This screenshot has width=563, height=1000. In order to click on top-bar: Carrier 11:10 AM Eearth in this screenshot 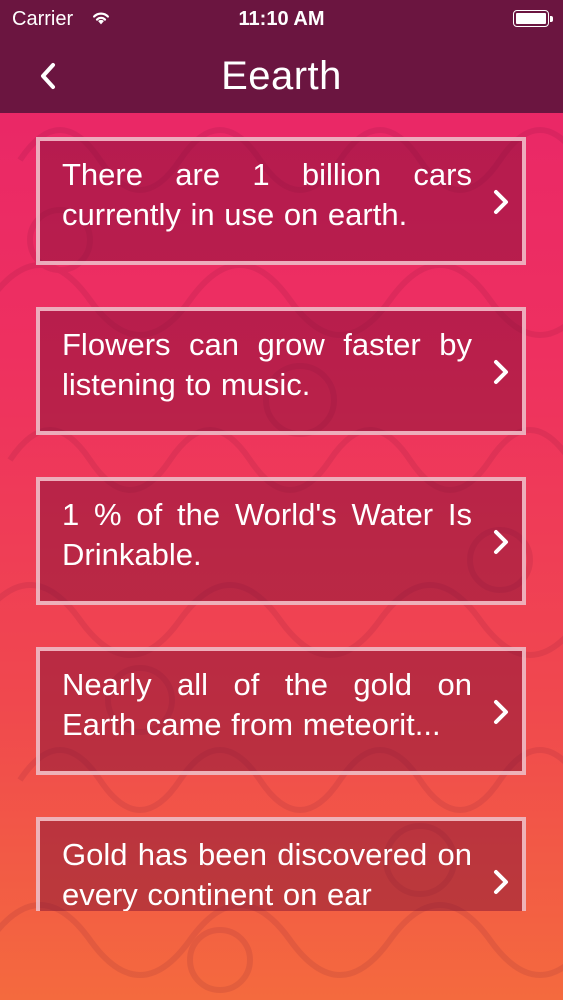, I will do `click(281, 56)`.